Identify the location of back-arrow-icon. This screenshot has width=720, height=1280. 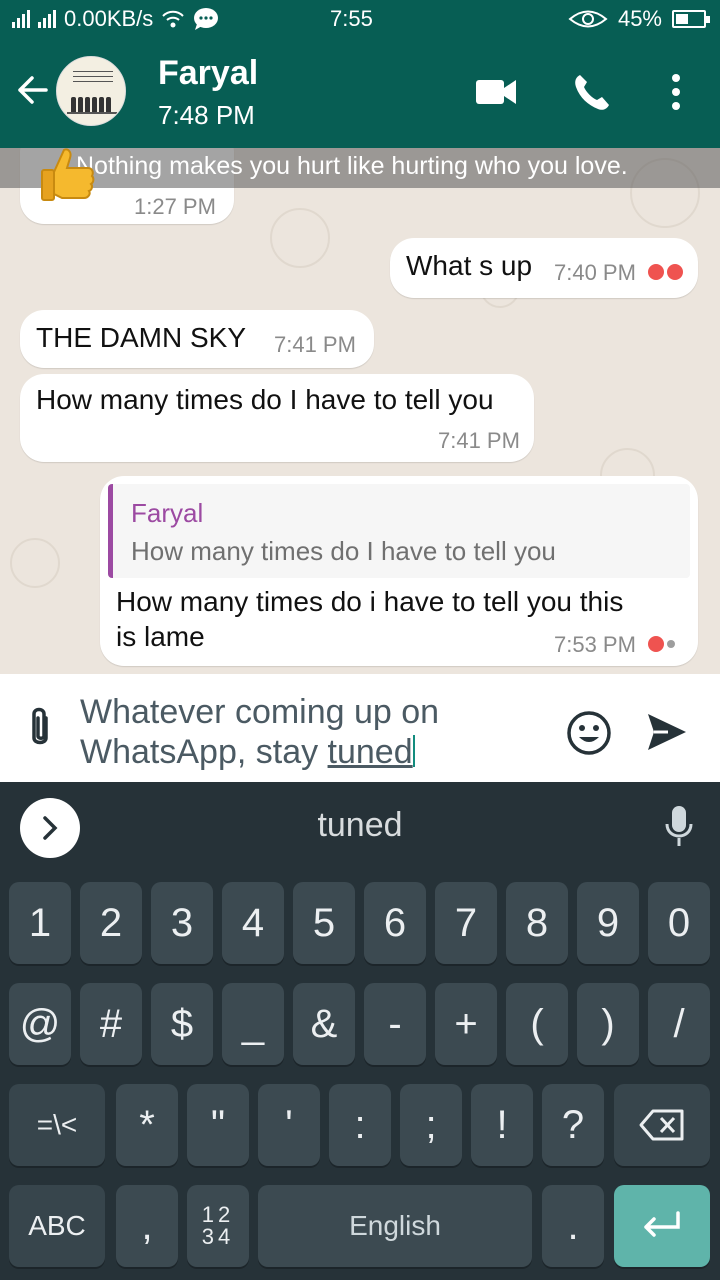
(32, 90).